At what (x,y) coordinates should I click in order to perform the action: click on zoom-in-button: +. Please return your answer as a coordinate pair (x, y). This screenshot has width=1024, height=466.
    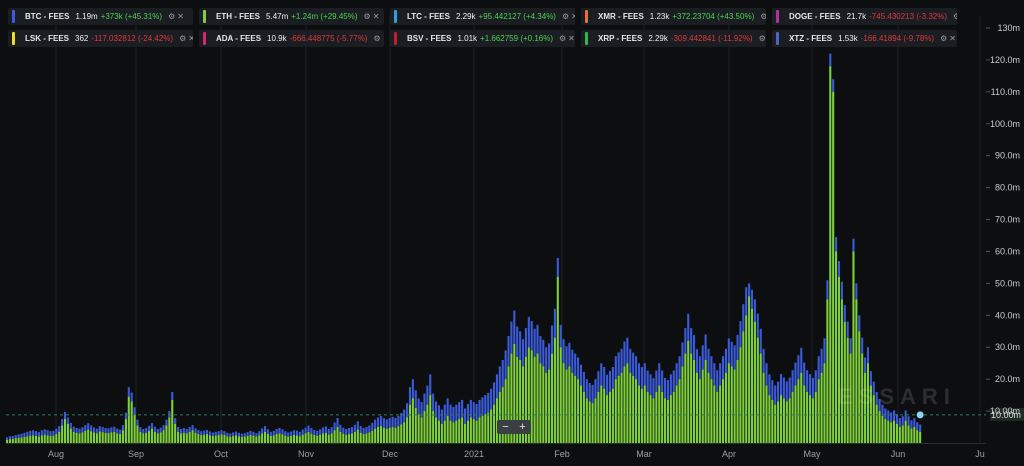
    Looking at the image, I should click on (522, 427).